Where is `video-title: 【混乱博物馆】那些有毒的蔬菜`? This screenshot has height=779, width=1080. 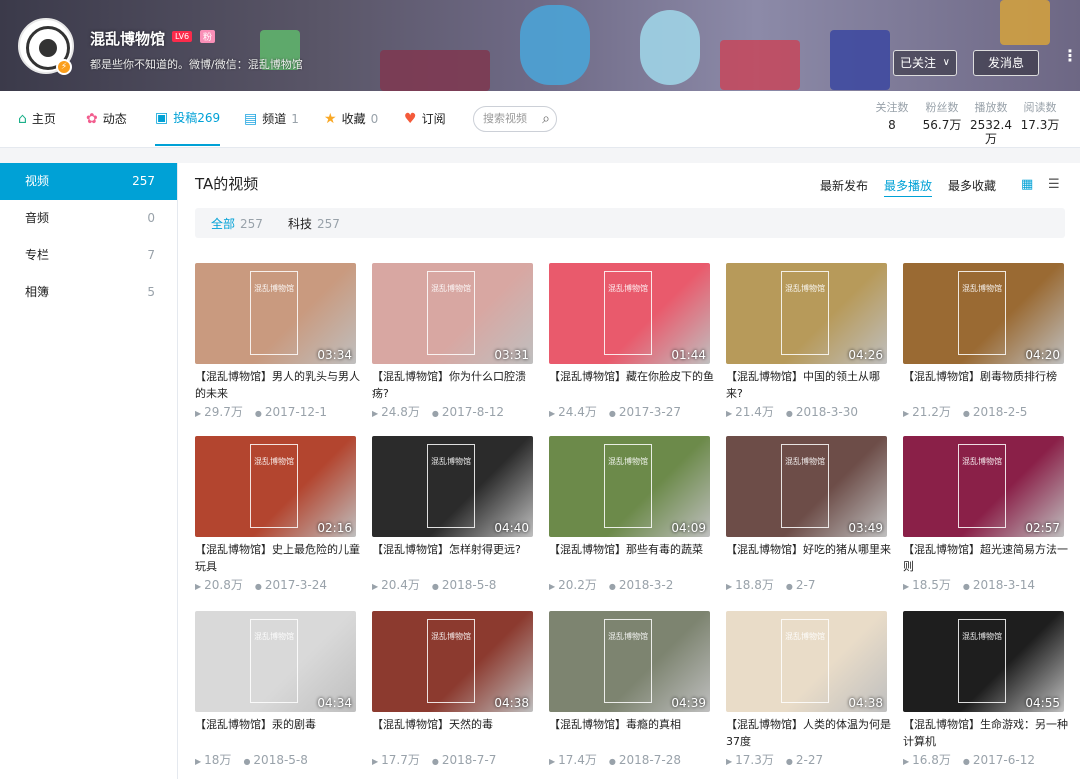 video-title: 【混乱博物馆】那些有毒的蔬菜 is located at coordinates (634, 549).